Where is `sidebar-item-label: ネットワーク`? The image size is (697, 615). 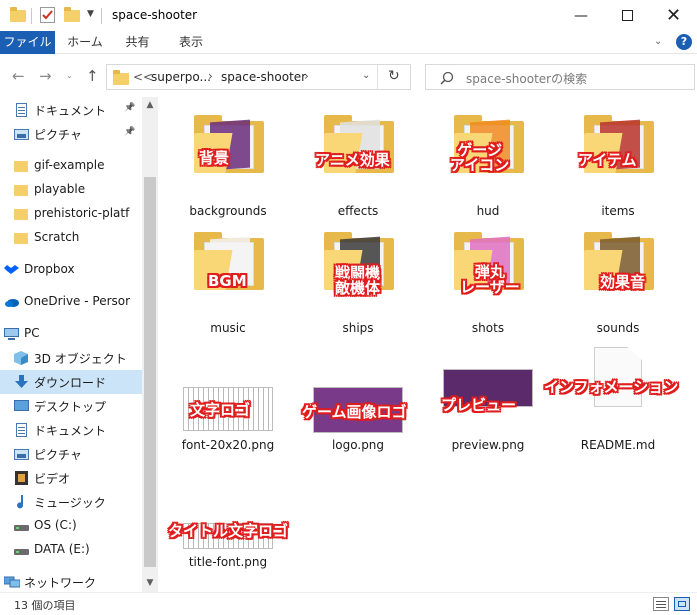 sidebar-item-label: ネットワーク is located at coordinates (60, 583).